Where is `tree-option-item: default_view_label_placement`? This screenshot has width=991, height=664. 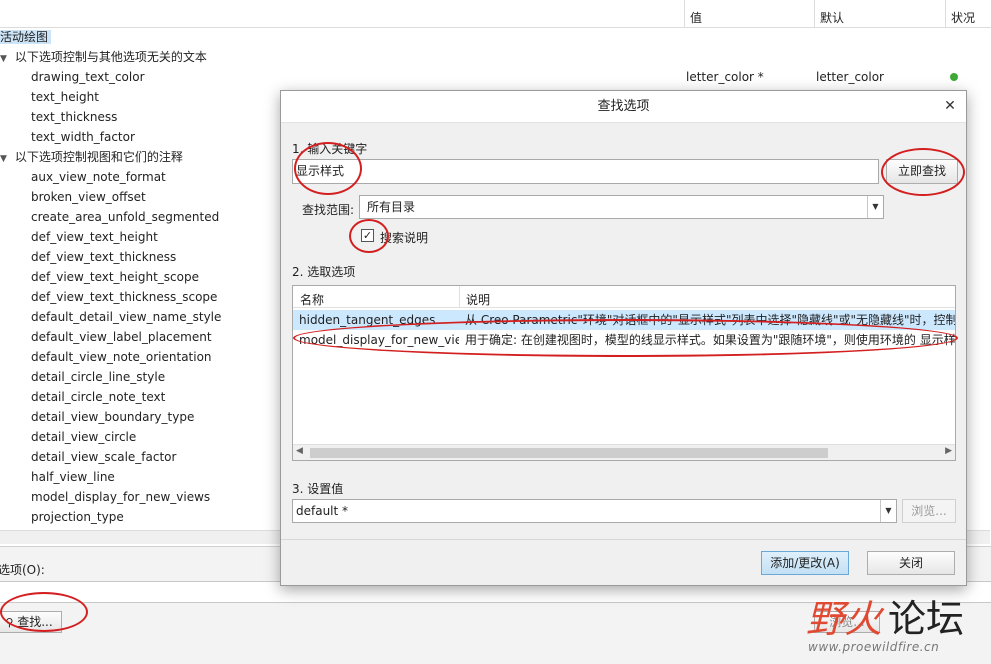
tree-option-item: default_view_label_placement is located at coordinates (121, 337).